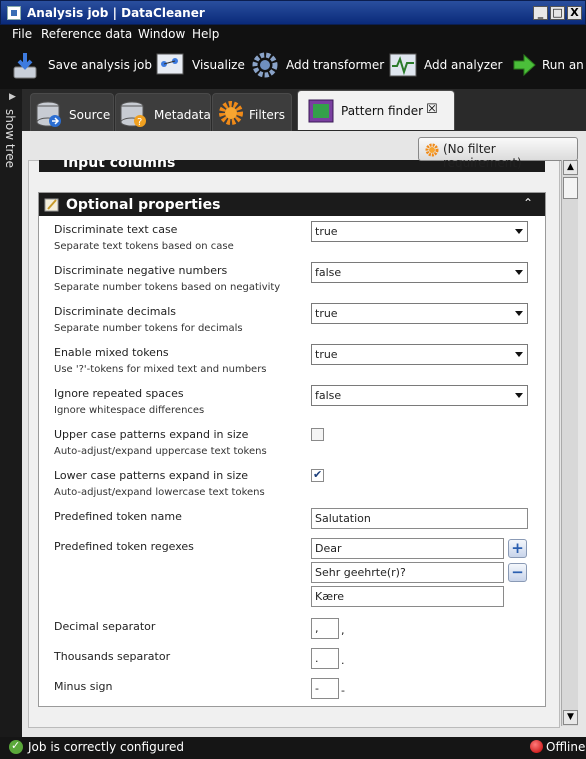 Image resolution: width=586 pixels, height=759 pixels. Describe the element at coordinates (407, 596) in the screenshot. I see `token-regex-input: Kære` at that location.